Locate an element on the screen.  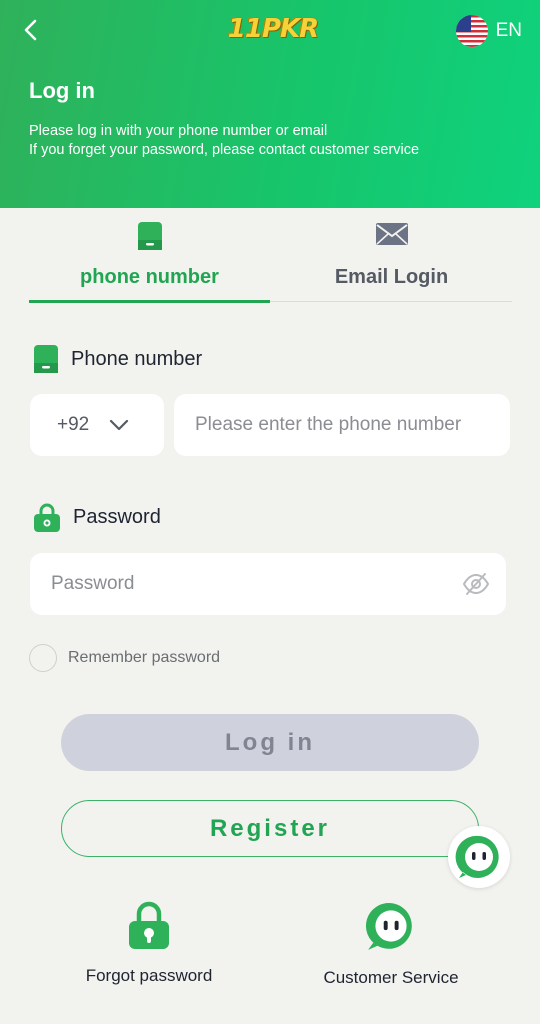
password-label: Password is located at coordinates (97, 517).